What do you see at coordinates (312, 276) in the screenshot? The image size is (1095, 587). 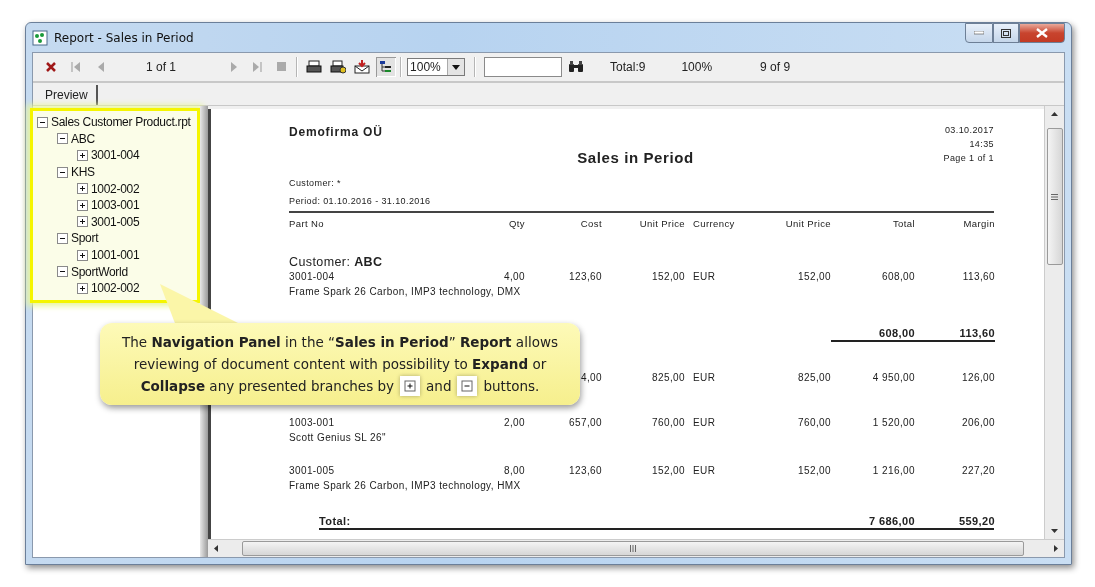 I see `table-cell: 3001-004` at bounding box center [312, 276].